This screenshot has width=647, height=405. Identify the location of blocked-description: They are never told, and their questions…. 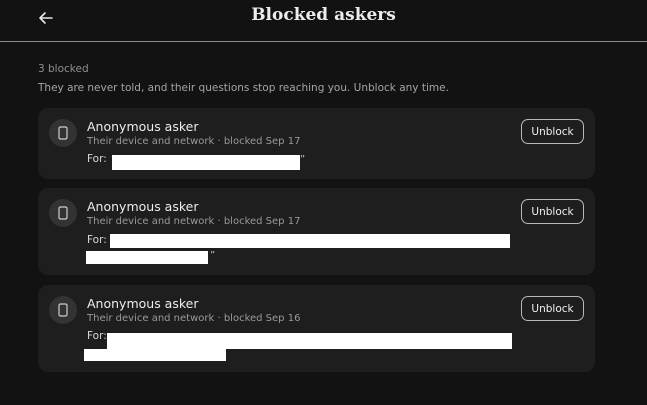
(243, 88).